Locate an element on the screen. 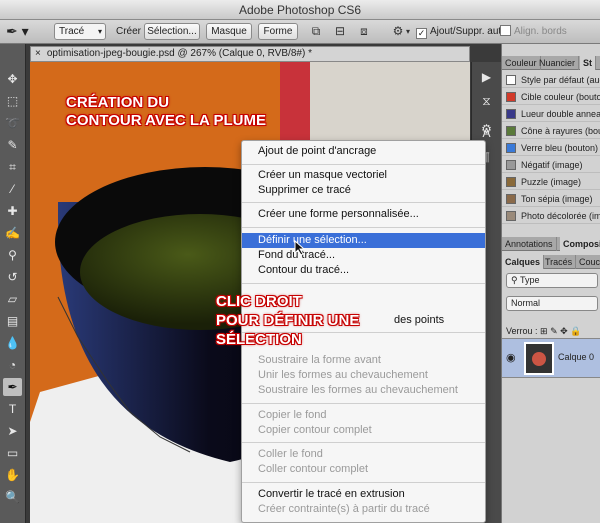 The image size is (600, 523). tools-panel: ✥ ⬚ ➰ ✎ ⌗ ⁄ ✚ ✍ ⚲ ↺ ▱ ▤ 💧 ◔ ✒ T ➤ ▭ ✋ 🔍 is located at coordinates (13, 283).